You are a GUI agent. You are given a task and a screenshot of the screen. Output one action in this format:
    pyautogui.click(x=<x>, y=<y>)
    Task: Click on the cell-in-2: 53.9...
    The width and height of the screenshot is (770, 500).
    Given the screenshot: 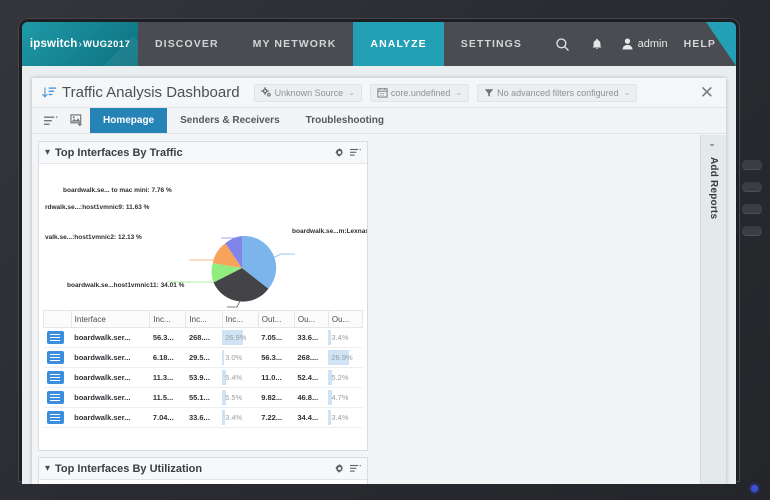 What is the action you would take?
    pyautogui.click(x=204, y=377)
    